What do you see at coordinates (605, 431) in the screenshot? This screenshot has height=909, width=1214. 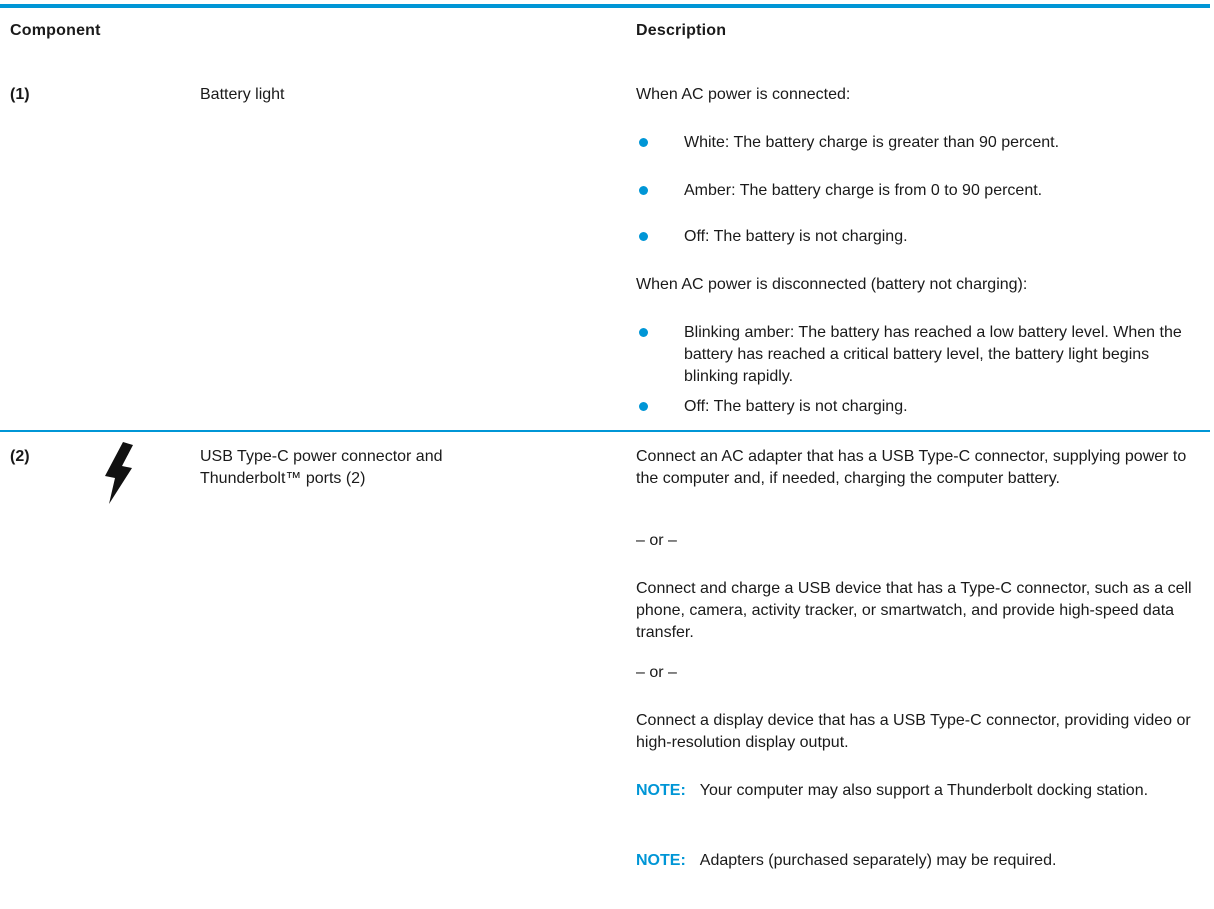 I see `row-divider` at bounding box center [605, 431].